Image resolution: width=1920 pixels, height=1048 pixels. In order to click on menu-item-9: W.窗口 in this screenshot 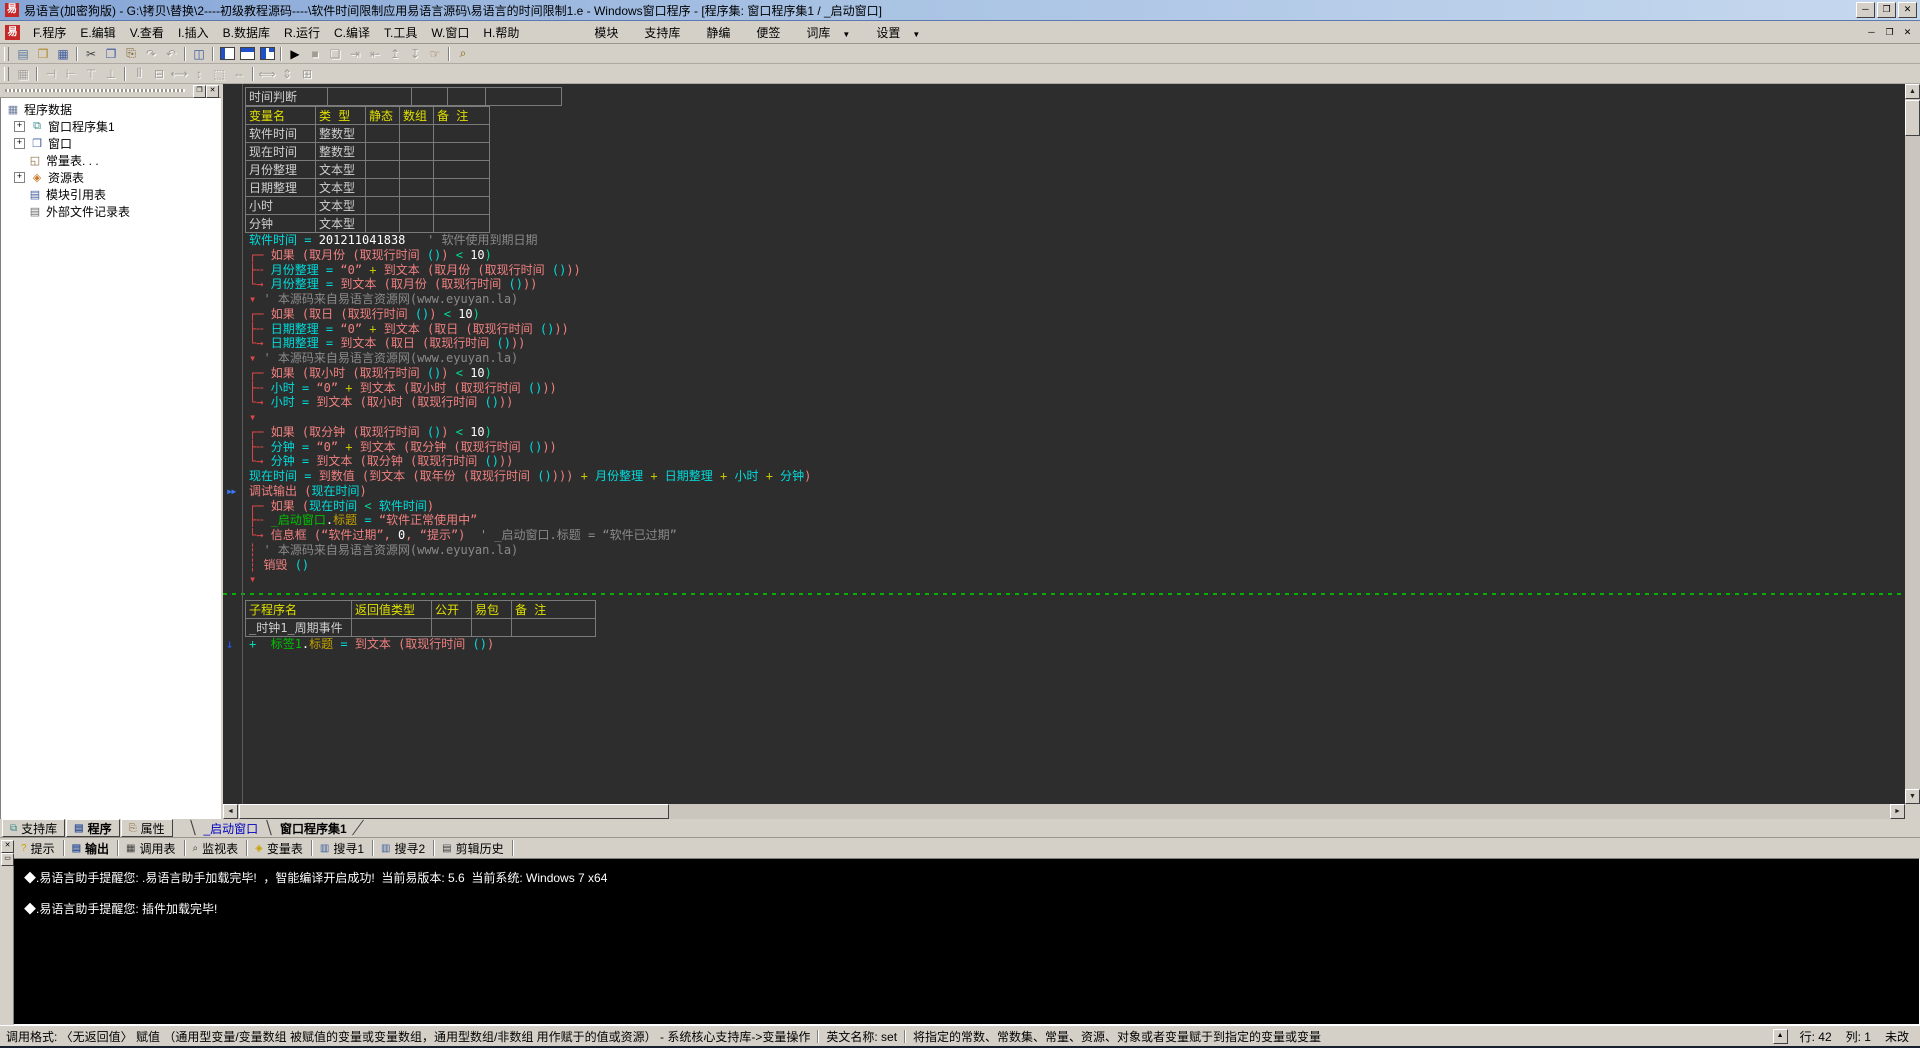, I will do `click(450, 32)`.